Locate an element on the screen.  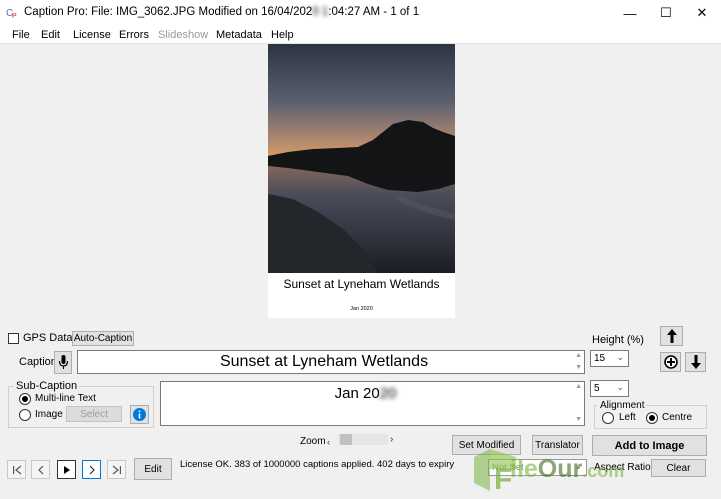
app-icon: C P is located at coordinates (11, 13).